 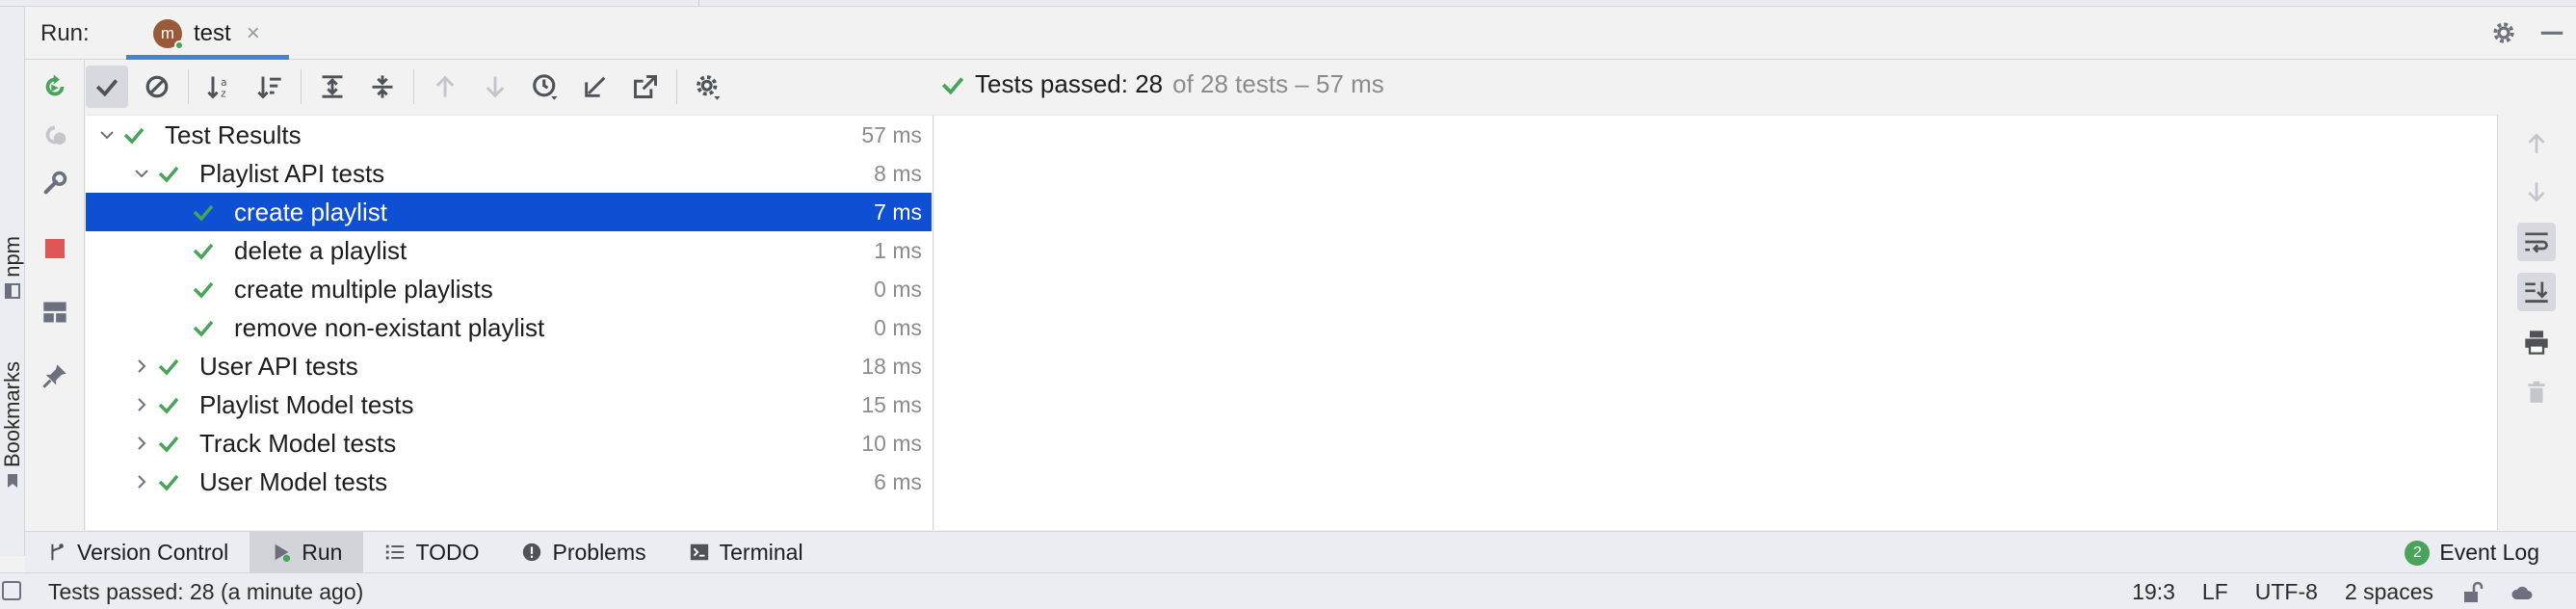 I want to click on next-failed-button, so click(x=495, y=87).